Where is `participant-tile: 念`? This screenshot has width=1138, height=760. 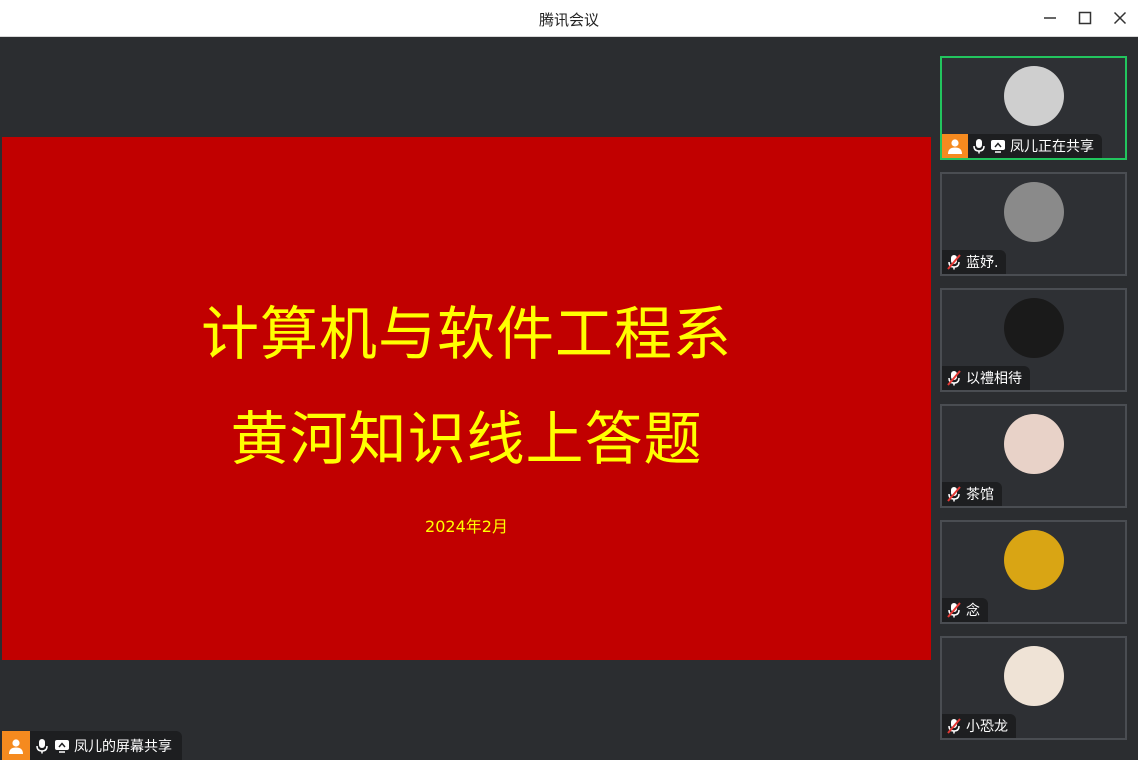
participant-tile: 念 is located at coordinates (1033, 572).